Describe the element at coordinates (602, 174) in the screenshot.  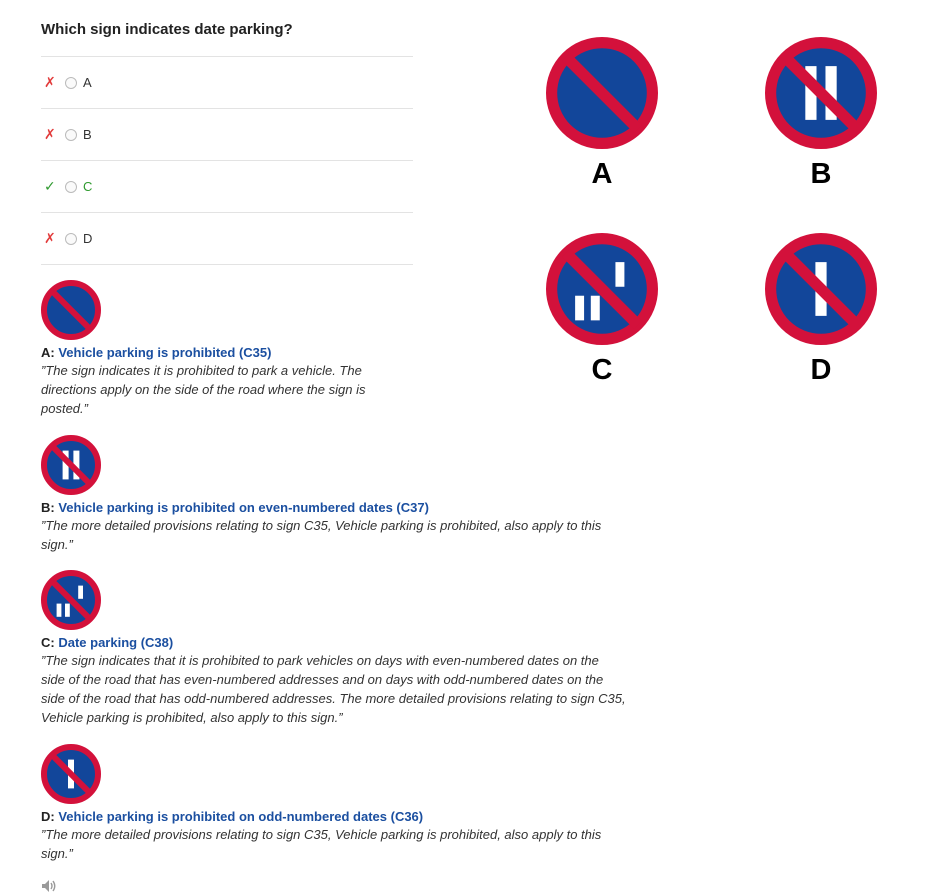
I see `sign-letter: A` at that location.